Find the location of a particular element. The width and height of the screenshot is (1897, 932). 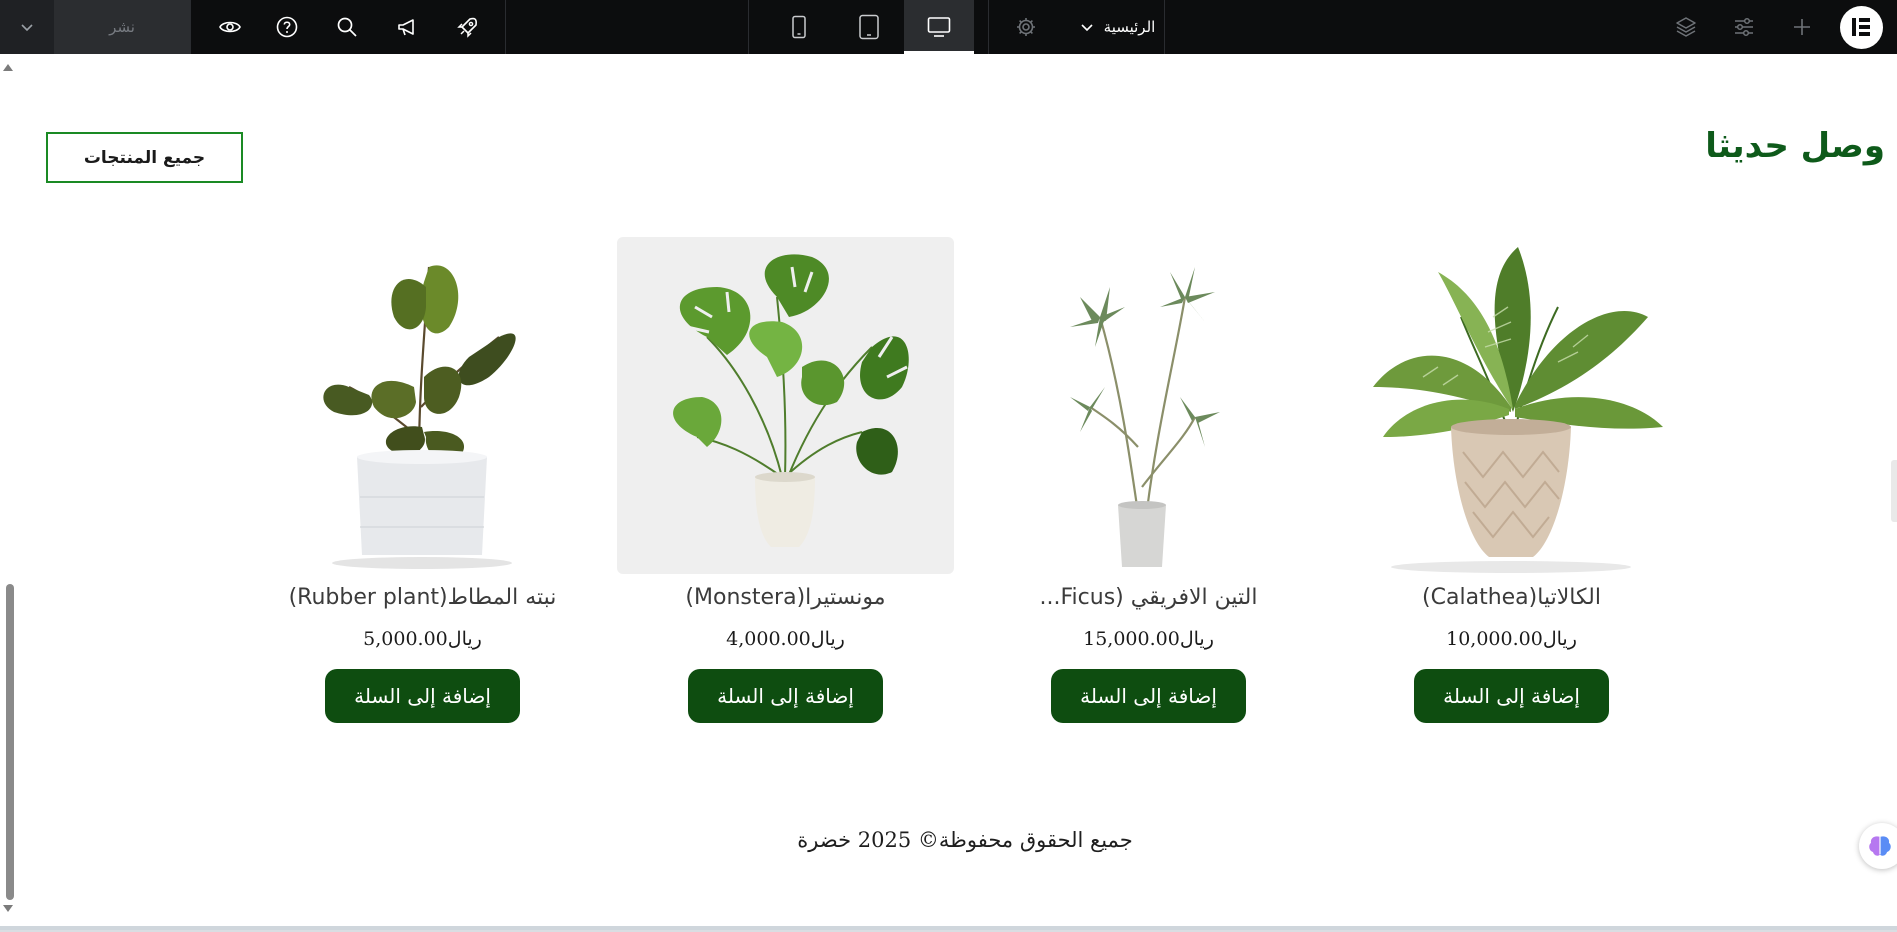

site-settings-button is located at coordinates (1744, 27).